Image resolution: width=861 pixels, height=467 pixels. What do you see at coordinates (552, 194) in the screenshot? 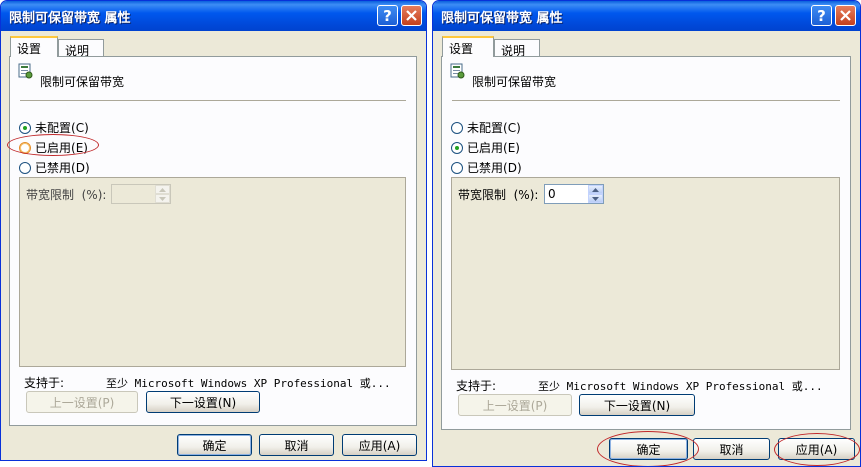
I see `bandwidth-limit-value: 0` at bounding box center [552, 194].